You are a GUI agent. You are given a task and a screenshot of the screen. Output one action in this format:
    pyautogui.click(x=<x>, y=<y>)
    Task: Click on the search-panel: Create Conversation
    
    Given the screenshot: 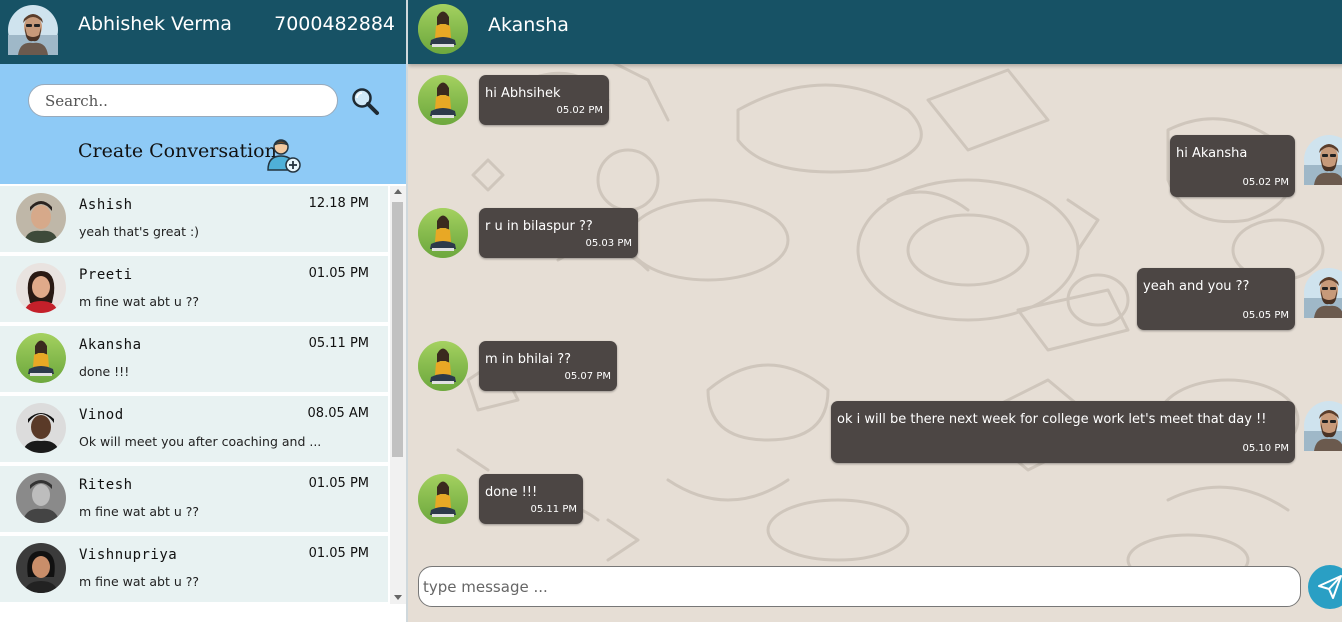 What is the action you would take?
    pyautogui.click(x=203, y=124)
    